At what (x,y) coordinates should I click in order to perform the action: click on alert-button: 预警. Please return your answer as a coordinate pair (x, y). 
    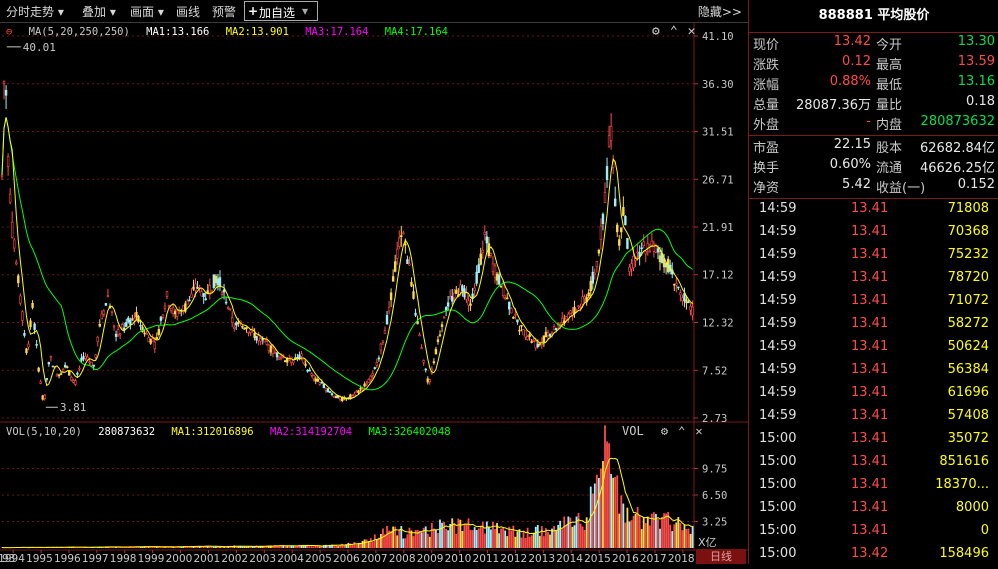
    Looking at the image, I should click on (224, 11).